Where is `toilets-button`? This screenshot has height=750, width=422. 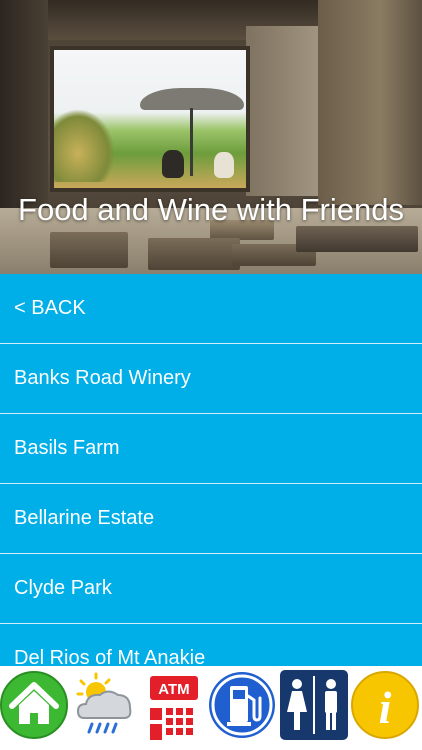
toilets-button is located at coordinates (314, 705).